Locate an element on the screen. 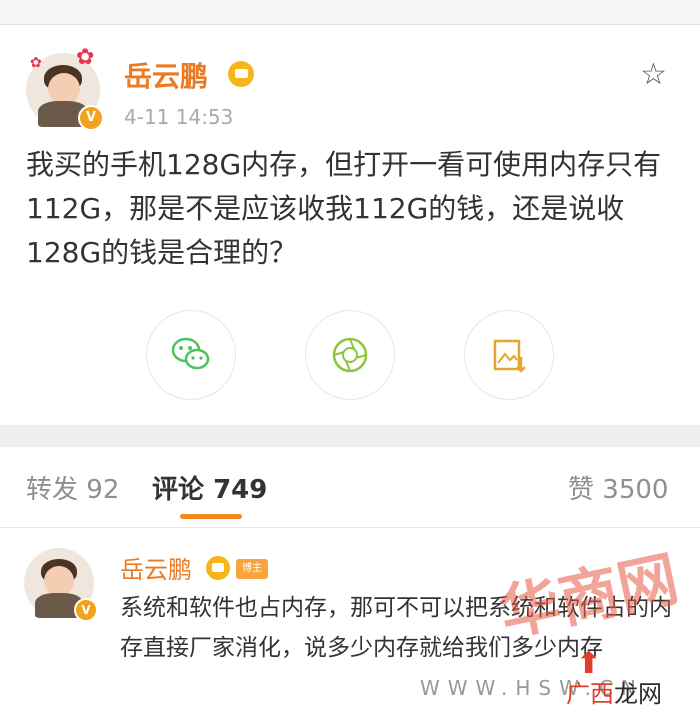 This screenshot has width=700, height=717. tab-likes-label: 赞 is located at coordinates (581, 490).